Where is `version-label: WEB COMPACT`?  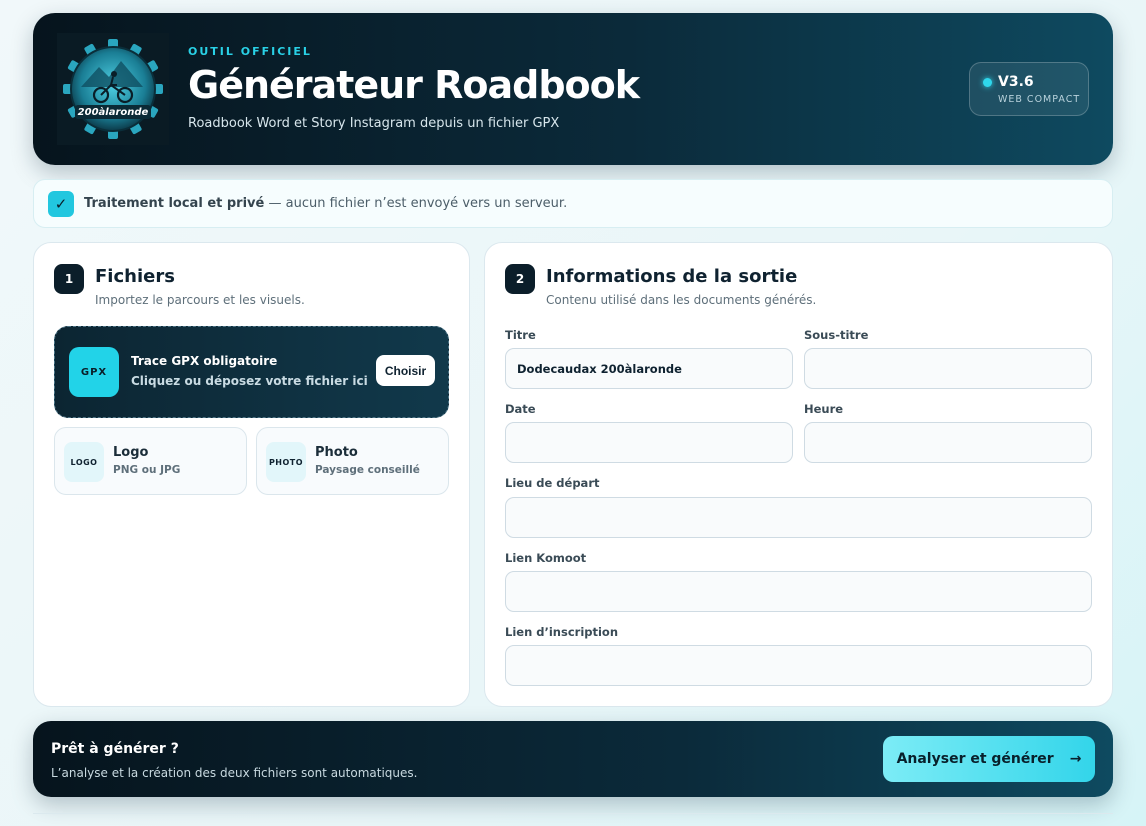
version-label: WEB COMPACT is located at coordinates (1039, 99).